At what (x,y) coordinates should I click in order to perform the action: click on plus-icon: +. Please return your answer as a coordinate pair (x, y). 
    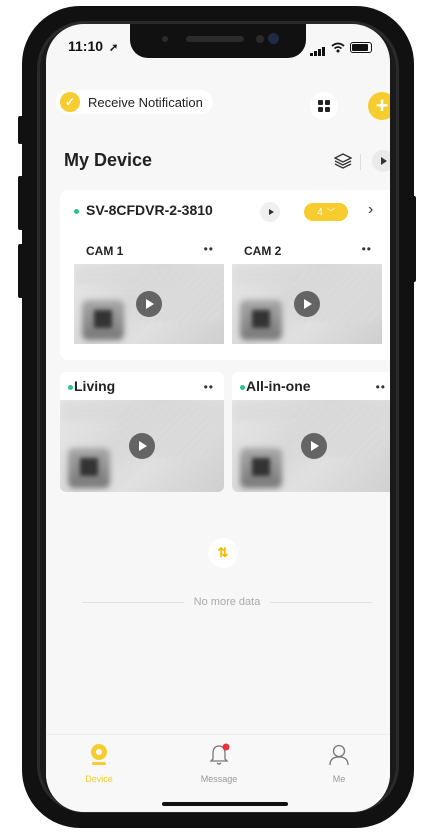
    Looking at the image, I should click on (382, 105).